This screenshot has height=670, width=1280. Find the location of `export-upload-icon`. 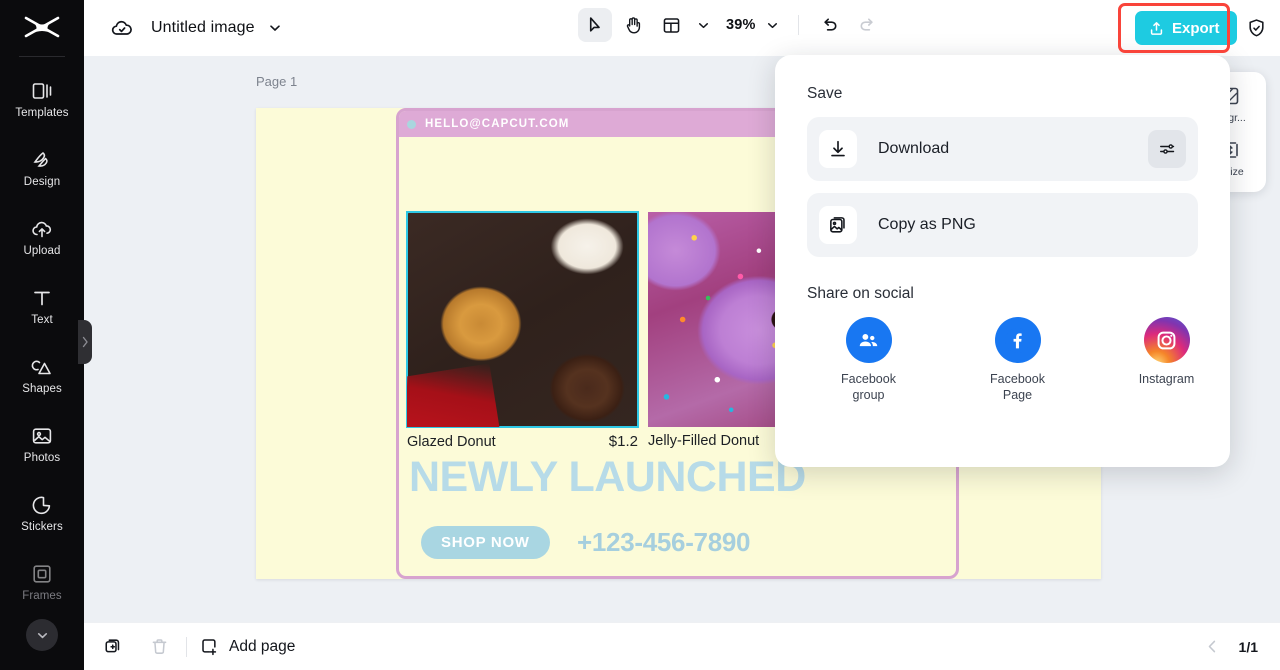

export-upload-icon is located at coordinates (1156, 28).